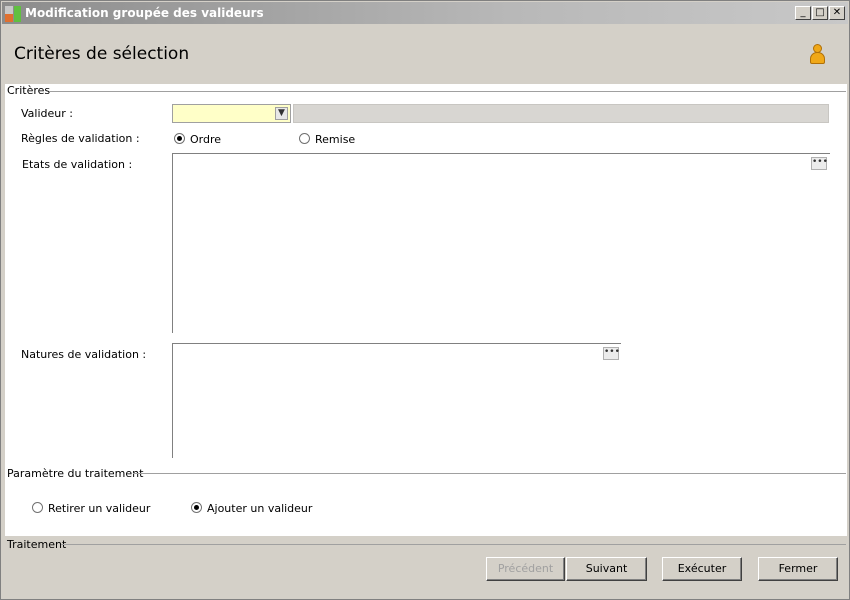  What do you see at coordinates (425, 13) in the screenshot?
I see `title-bar: Modification groupée des valideurs _ □ ✕` at bounding box center [425, 13].